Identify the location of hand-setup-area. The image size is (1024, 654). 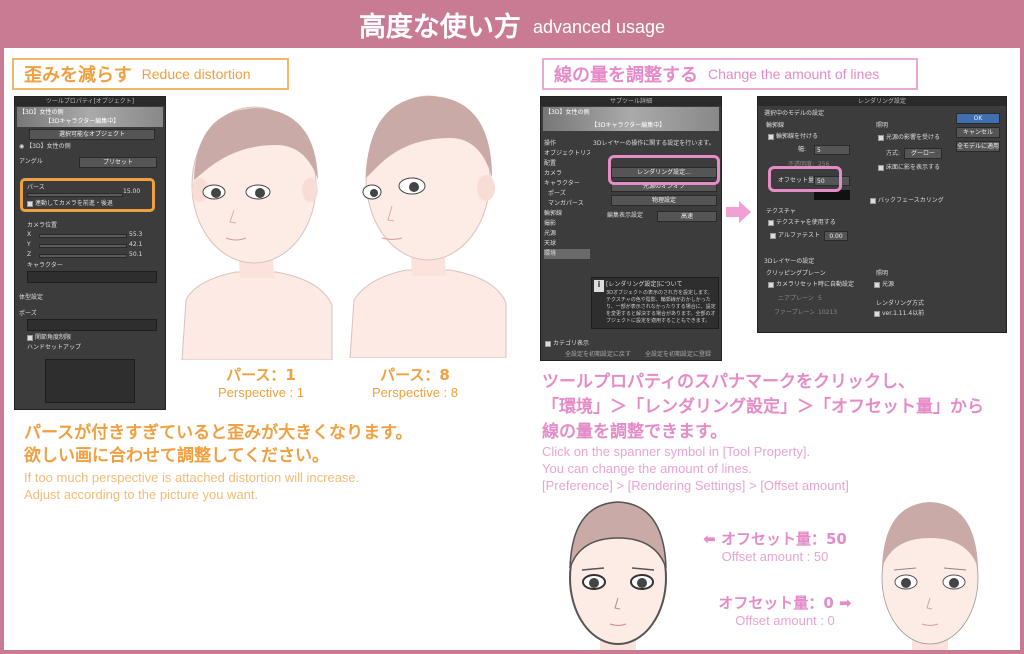
(90, 381).